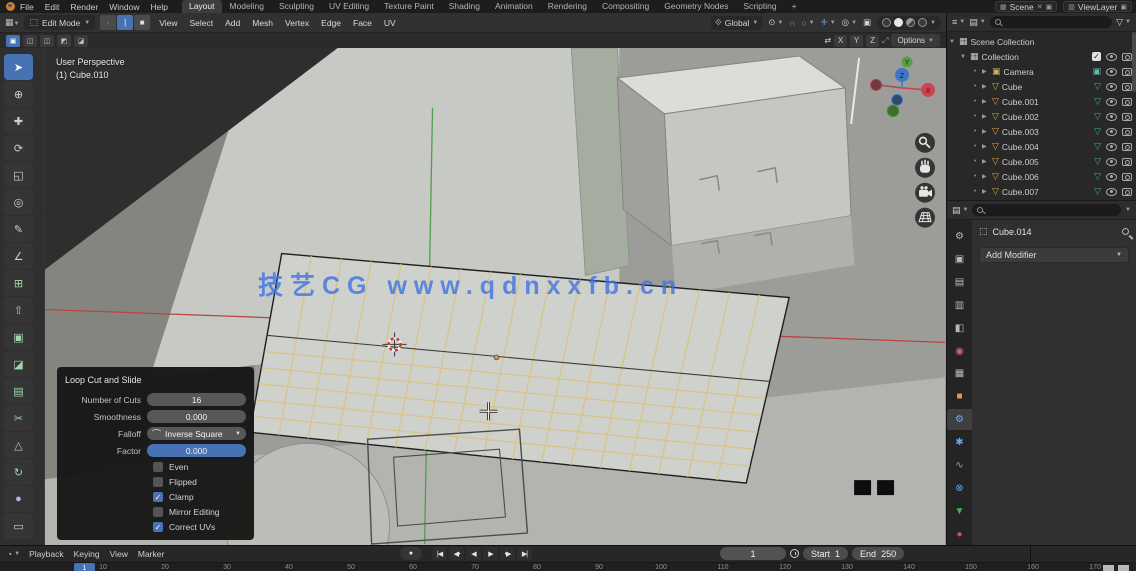 This screenshot has width=1136, height=571. I want to click on workspace-tab-shading: Shading, so click(464, 6).